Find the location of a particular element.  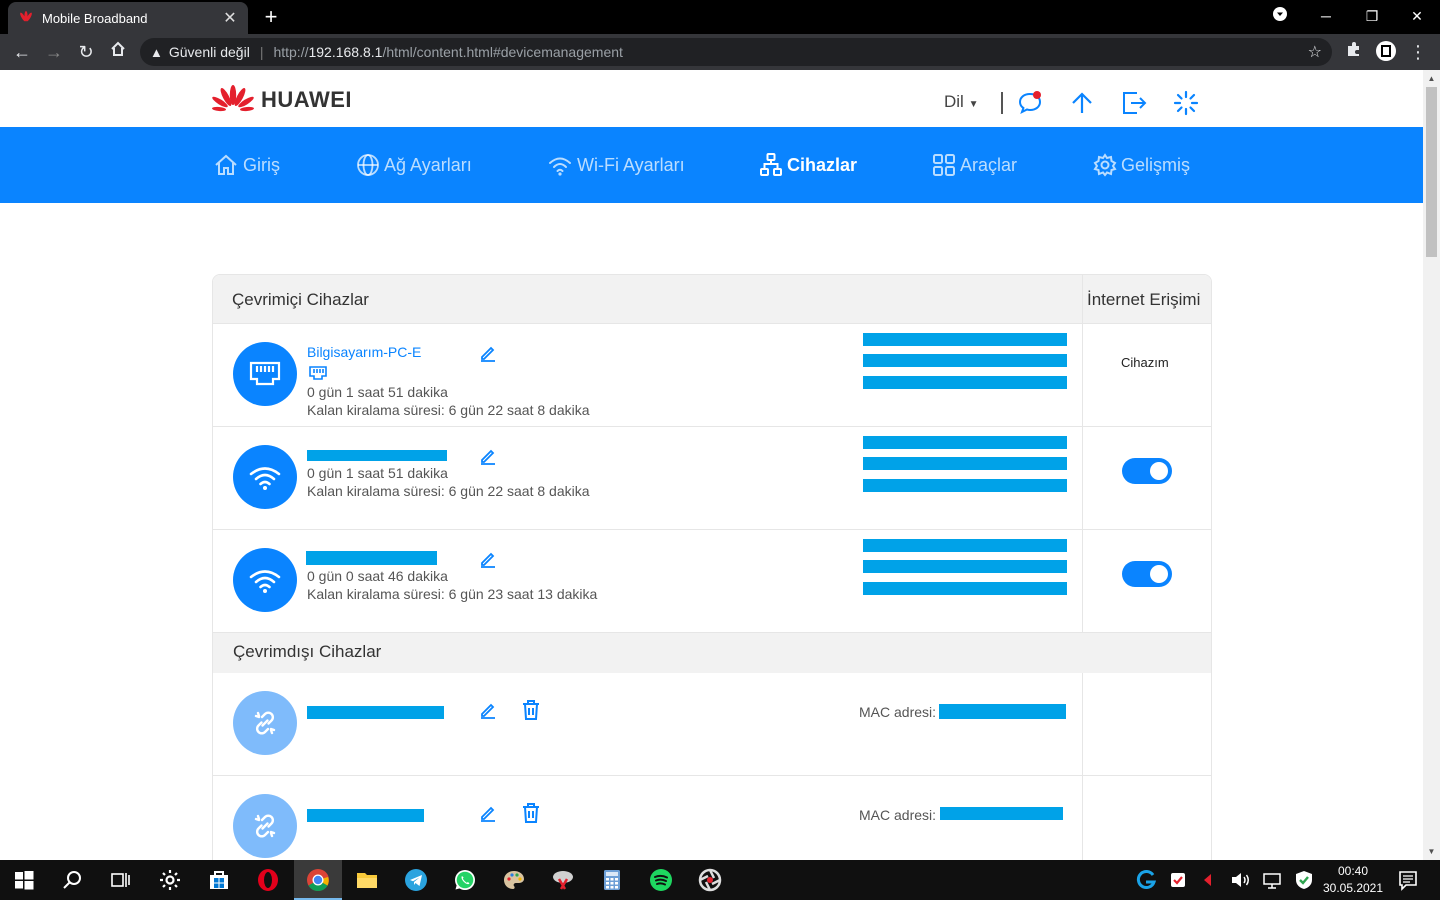

tab-title: Mobile Broadband is located at coordinates (95, 18).